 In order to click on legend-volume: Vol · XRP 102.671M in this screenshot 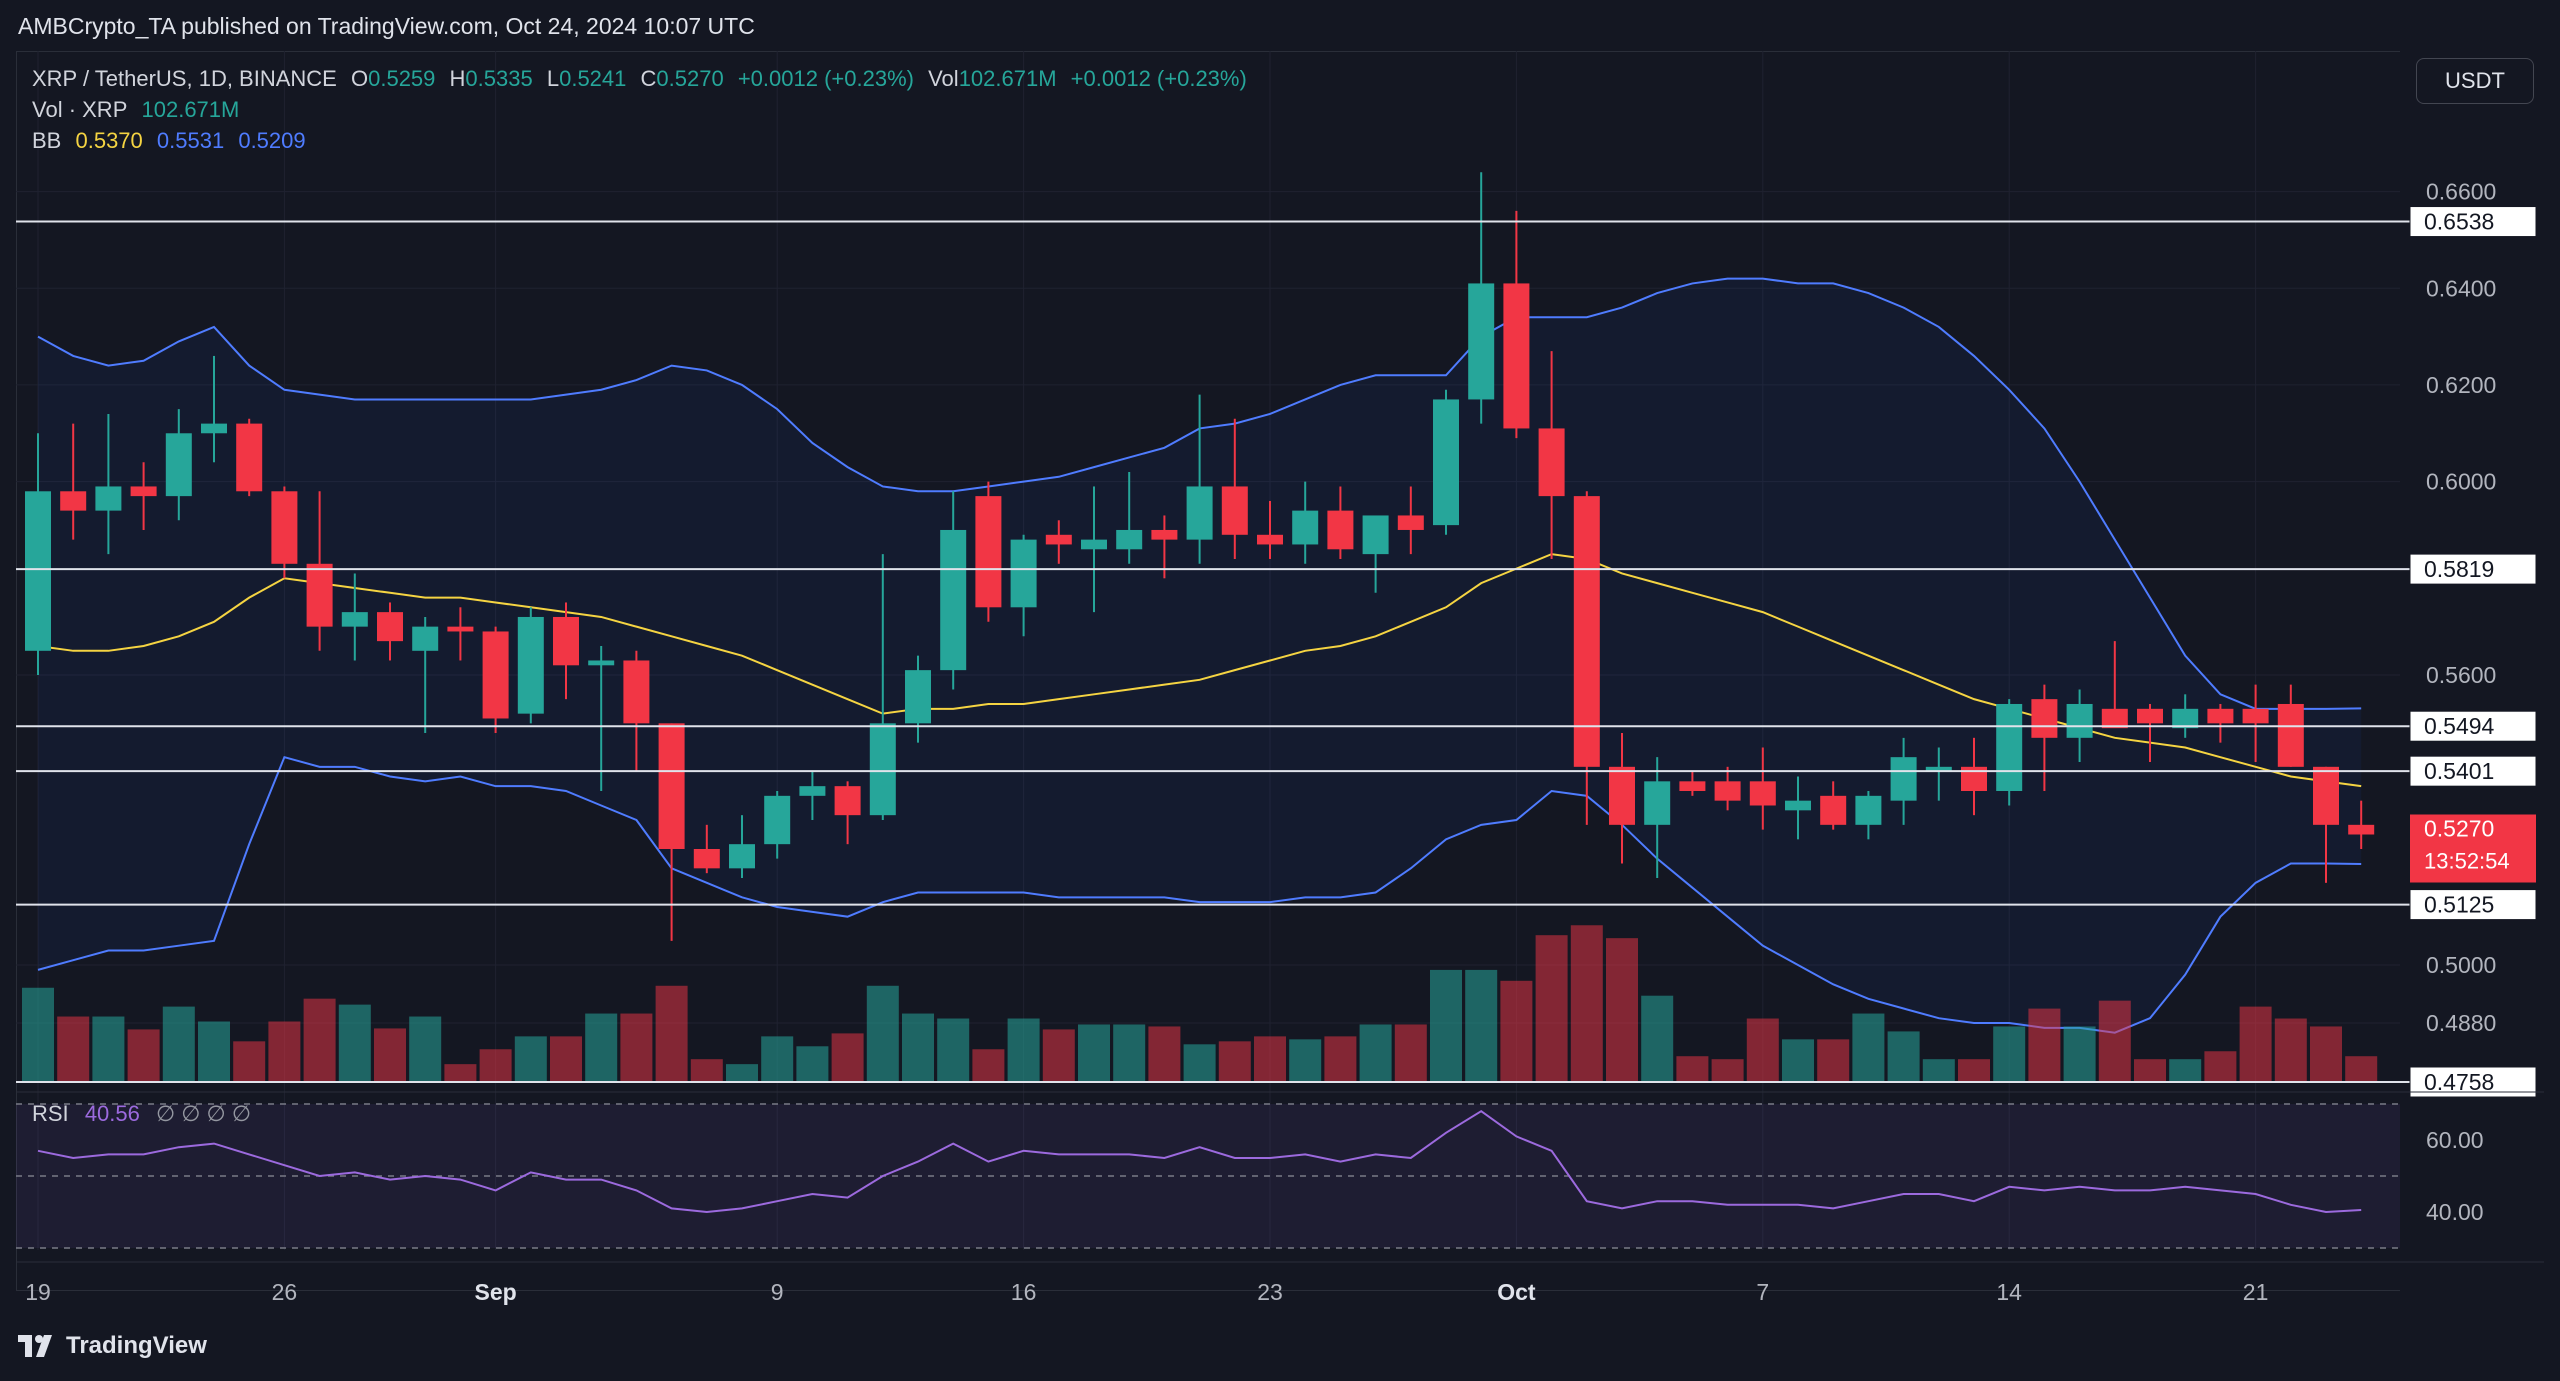, I will do `click(139, 110)`.